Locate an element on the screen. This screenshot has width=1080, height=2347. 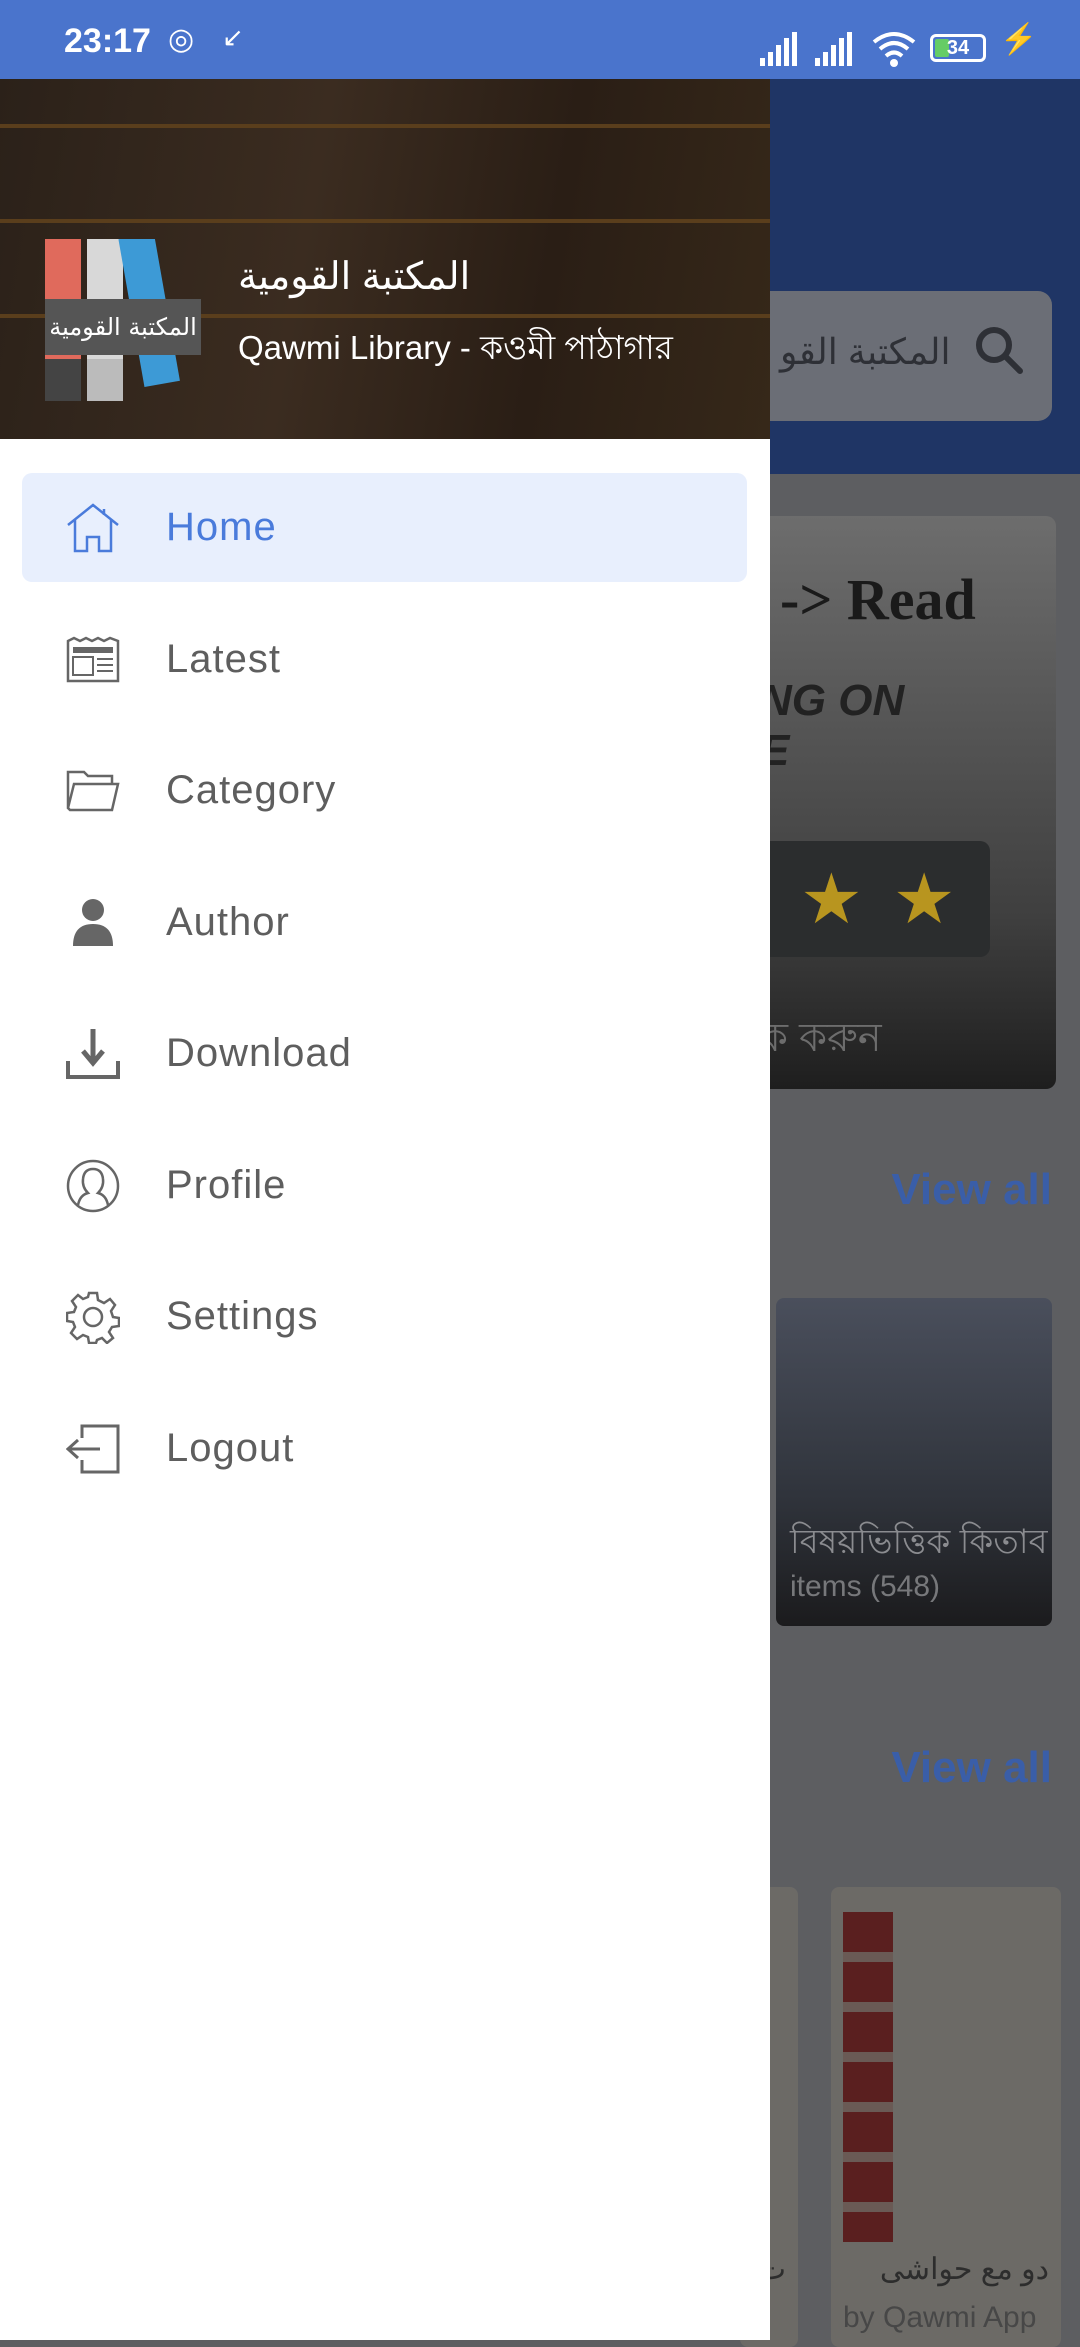
search-placeholder: المكتبة القو is located at coordinates (865, 351).